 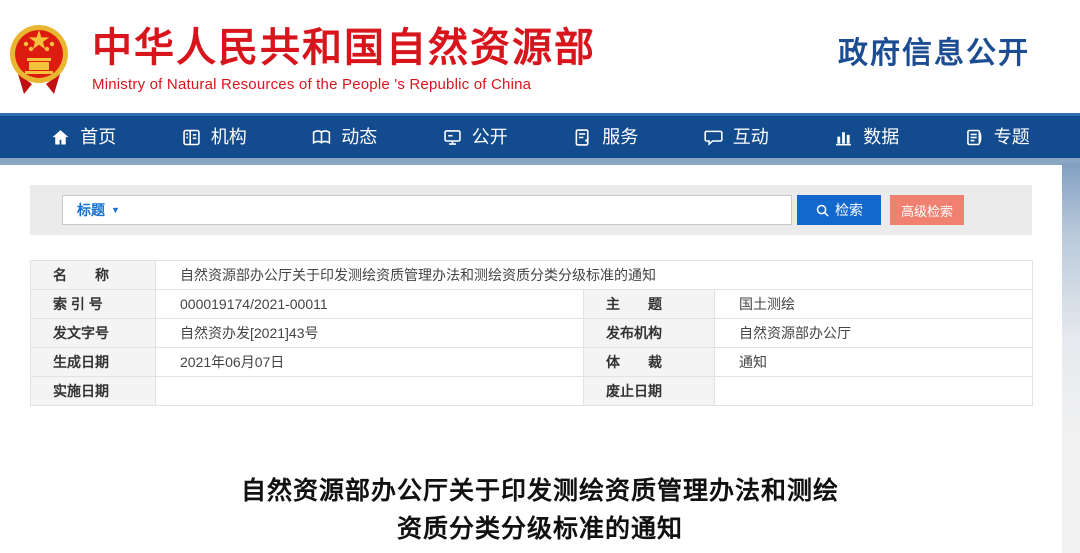 I want to click on nav-item-label: 首页, so click(x=98, y=137).